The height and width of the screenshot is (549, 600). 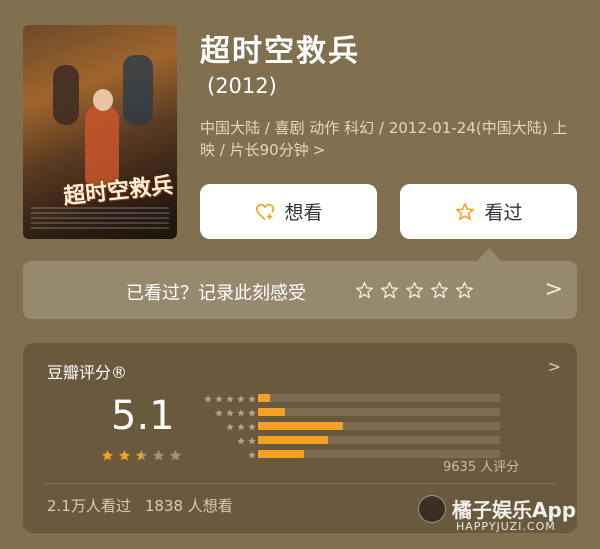 I want to click on watch-stats: 2.1万人看过 1838 人想看, so click(x=140, y=505).